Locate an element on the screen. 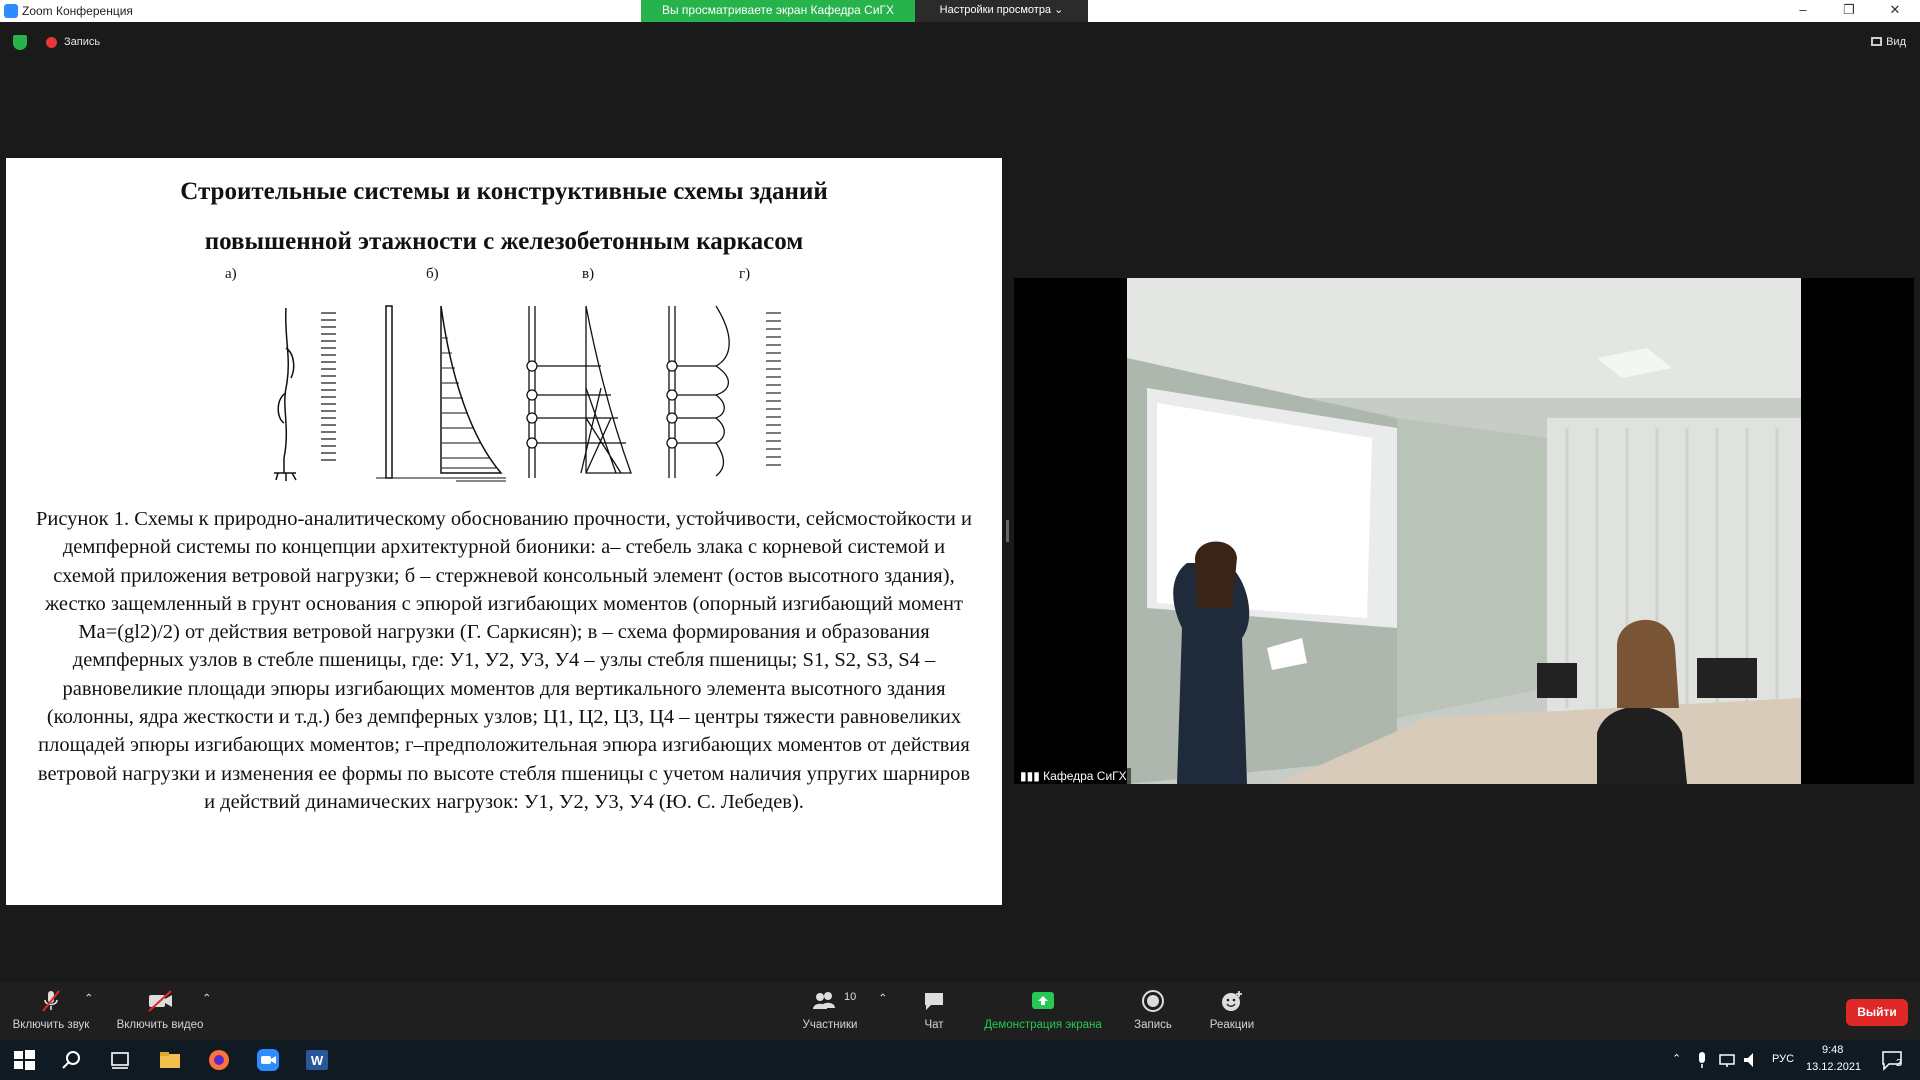 The height and width of the screenshot is (1080, 1920). view-options-dropdown: Настройки просмотра ⌄ is located at coordinates (1001, 11).